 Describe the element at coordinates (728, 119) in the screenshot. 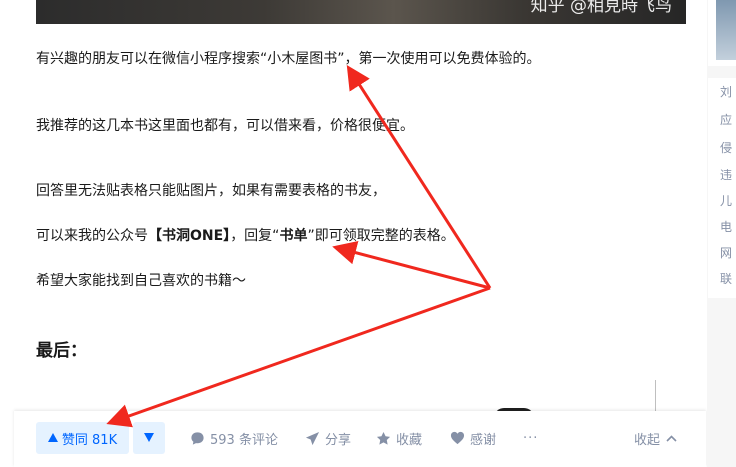

I see `sidebar-link: 应` at that location.